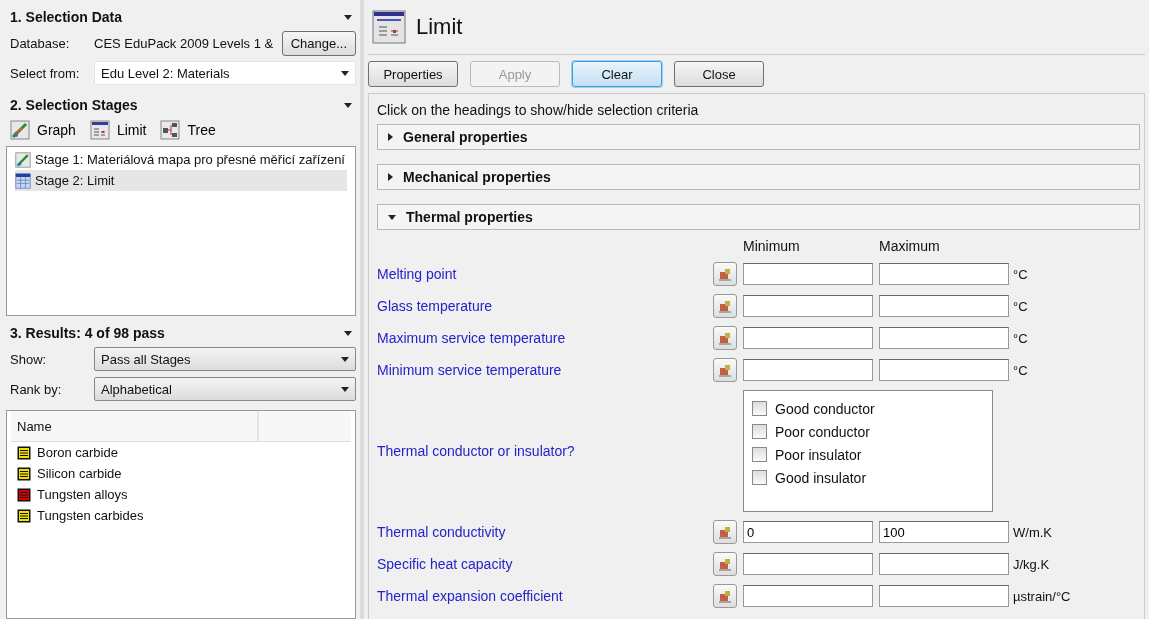 The image size is (1149, 619). I want to click on option-label: Poor conductor, so click(822, 431).